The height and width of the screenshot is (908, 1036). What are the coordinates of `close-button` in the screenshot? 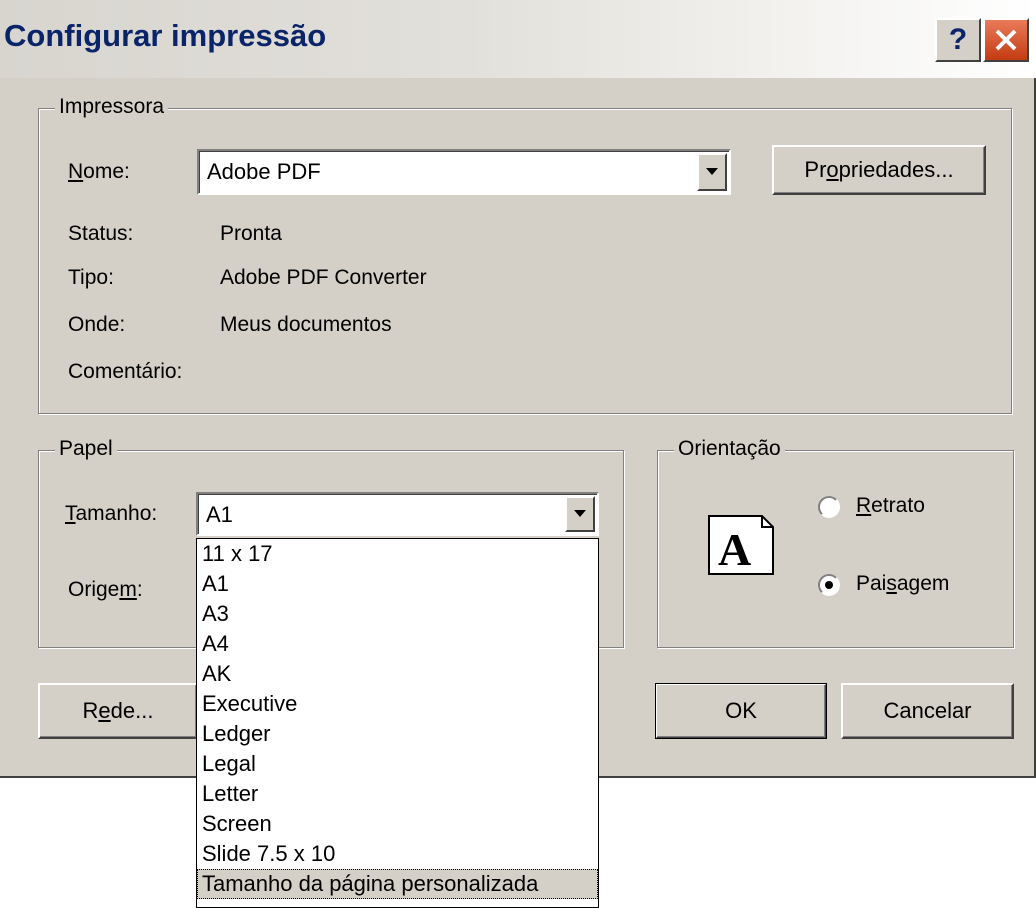 It's located at (1006, 40).